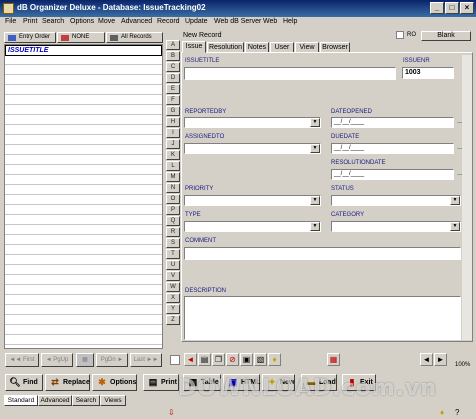 This screenshot has height=419, width=476. Describe the element at coordinates (428, 73) in the screenshot. I see `issuenr-field: 1003` at that location.